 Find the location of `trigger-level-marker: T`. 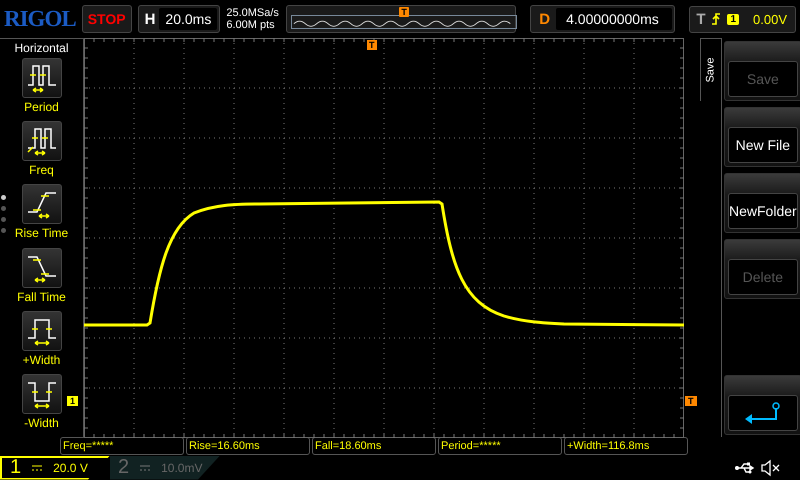

trigger-level-marker: T is located at coordinates (690, 401).